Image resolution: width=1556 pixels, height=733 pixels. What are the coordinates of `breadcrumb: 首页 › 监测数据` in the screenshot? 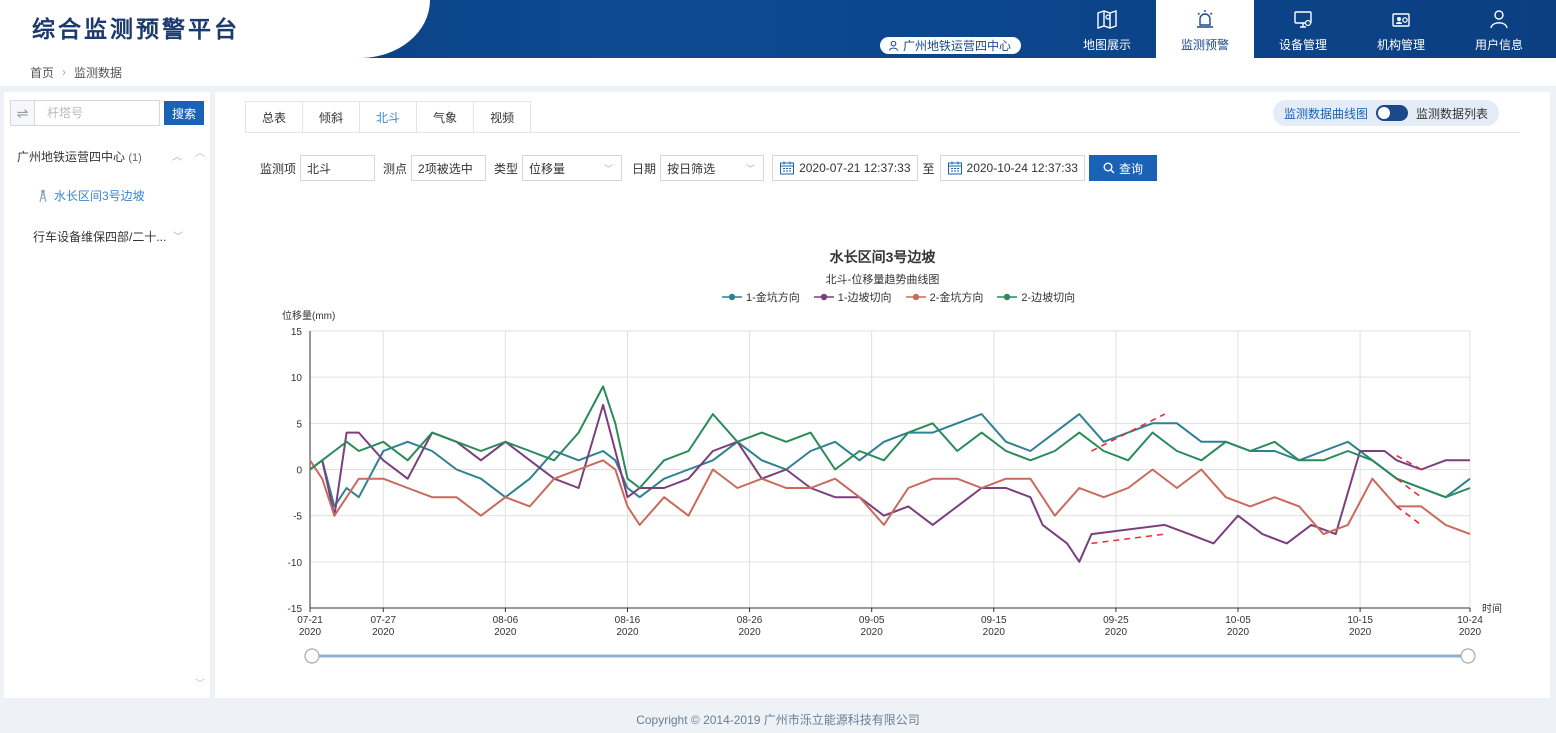 It's located at (778, 72).